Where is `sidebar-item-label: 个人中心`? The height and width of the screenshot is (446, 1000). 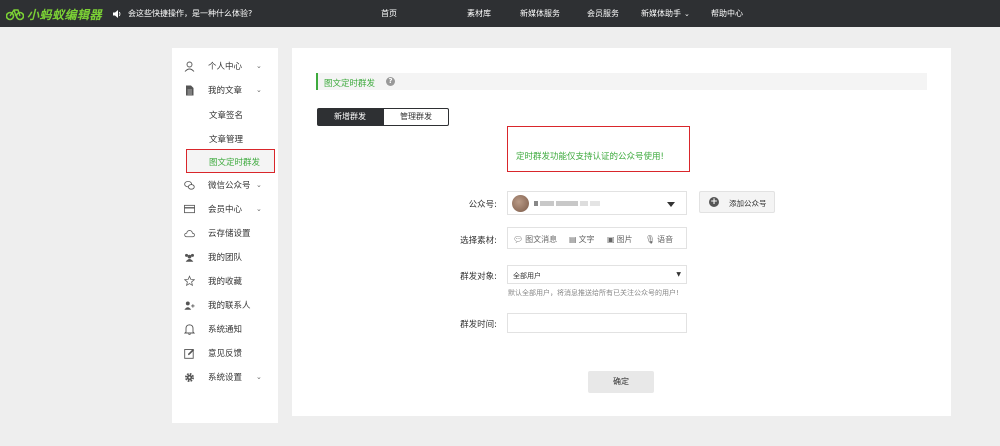
sidebar-item-label: 个人中心 is located at coordinates (225, 67).